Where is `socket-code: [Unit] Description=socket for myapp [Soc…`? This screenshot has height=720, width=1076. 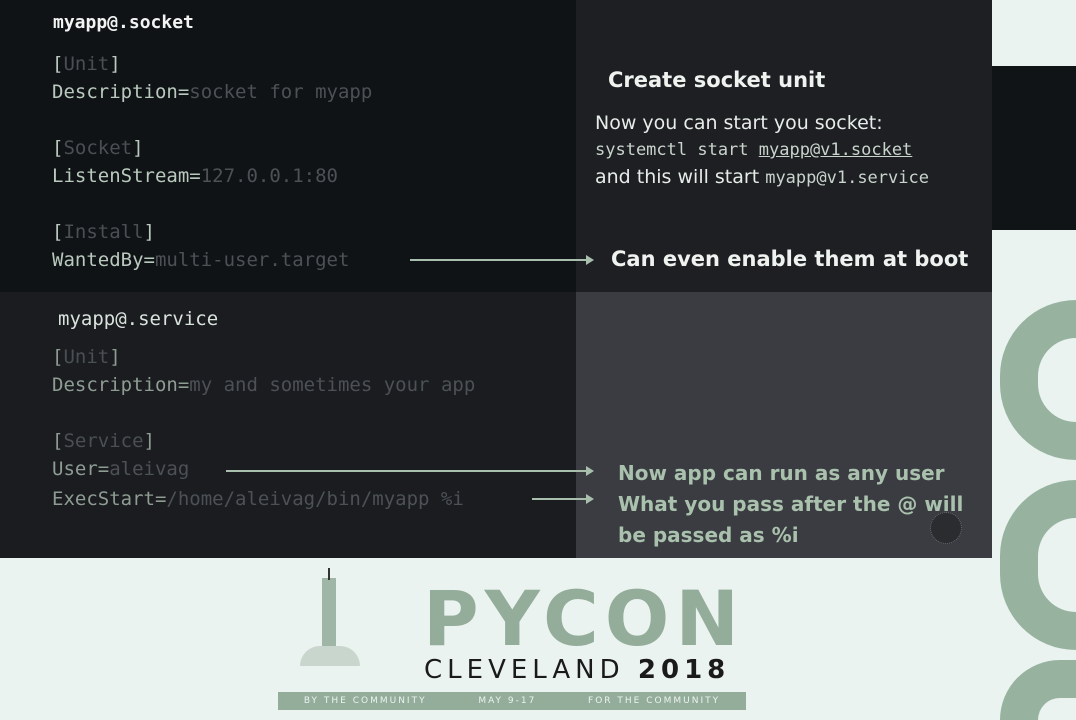 socket-code: [Unit] Description=socket for myapp [Soc… is located at coordinates (212, 162).